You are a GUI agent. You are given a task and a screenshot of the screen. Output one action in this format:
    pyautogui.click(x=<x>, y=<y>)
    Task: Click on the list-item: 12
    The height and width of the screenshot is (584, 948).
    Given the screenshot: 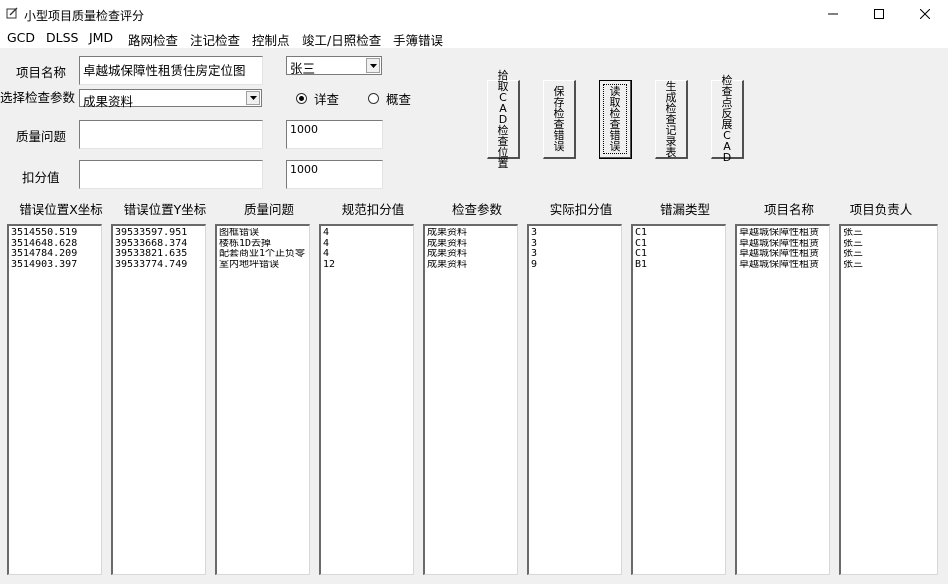 What is the action you would take?
    pyautogui.click(x=367, y=265)
    